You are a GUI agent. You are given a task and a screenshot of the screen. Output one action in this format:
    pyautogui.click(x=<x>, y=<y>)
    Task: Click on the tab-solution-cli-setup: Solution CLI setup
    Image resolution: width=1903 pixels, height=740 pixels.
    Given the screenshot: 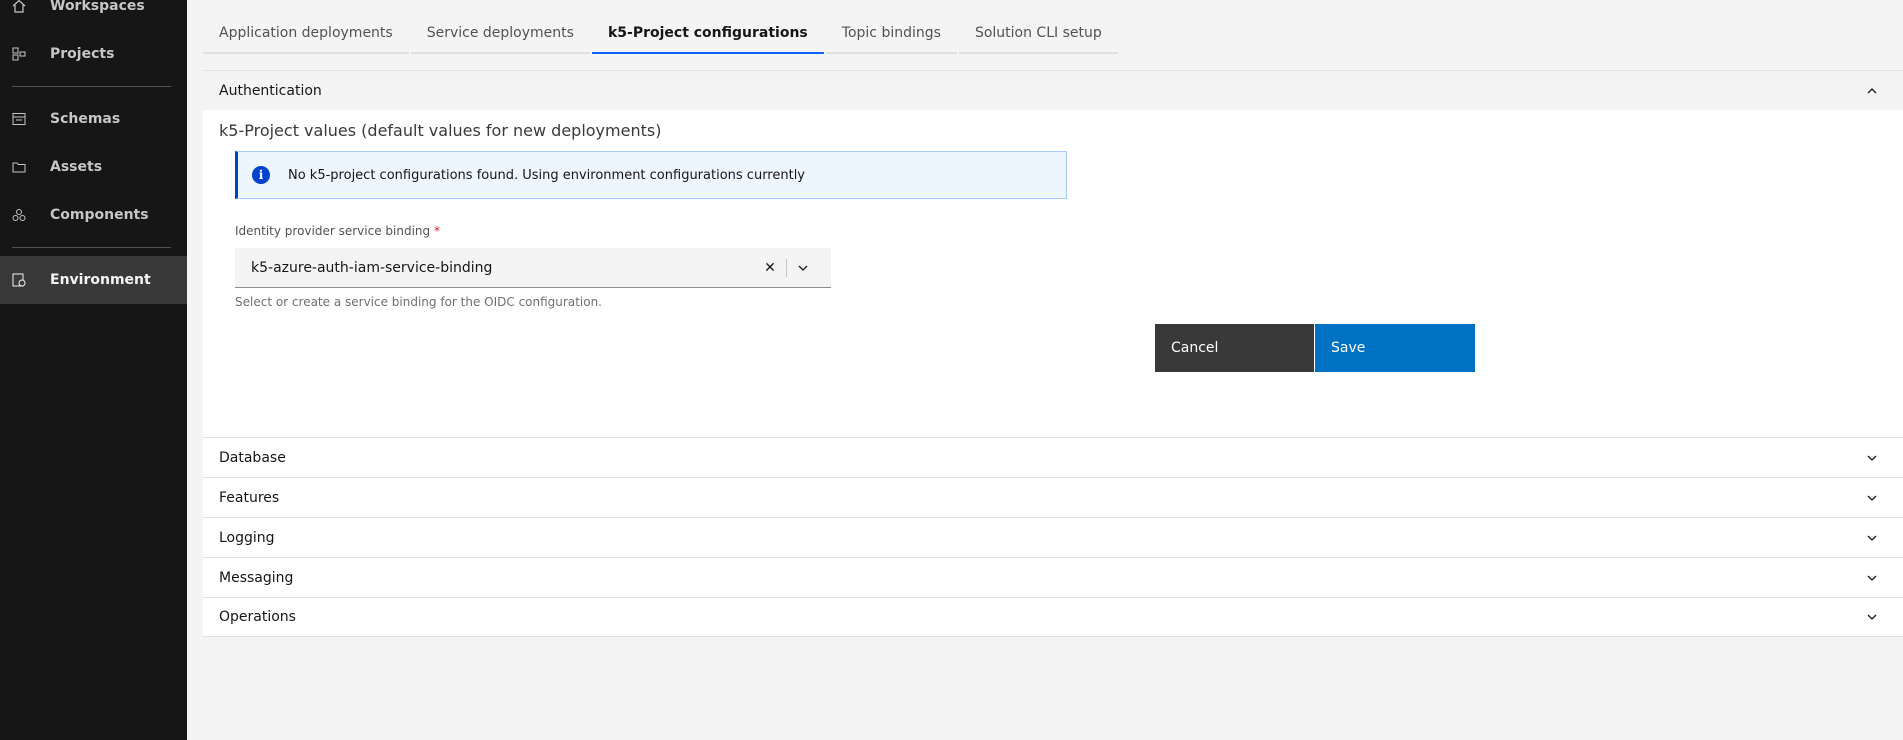 What is the action you would take?
    pyautogui.click(x=1038, y=34)
    